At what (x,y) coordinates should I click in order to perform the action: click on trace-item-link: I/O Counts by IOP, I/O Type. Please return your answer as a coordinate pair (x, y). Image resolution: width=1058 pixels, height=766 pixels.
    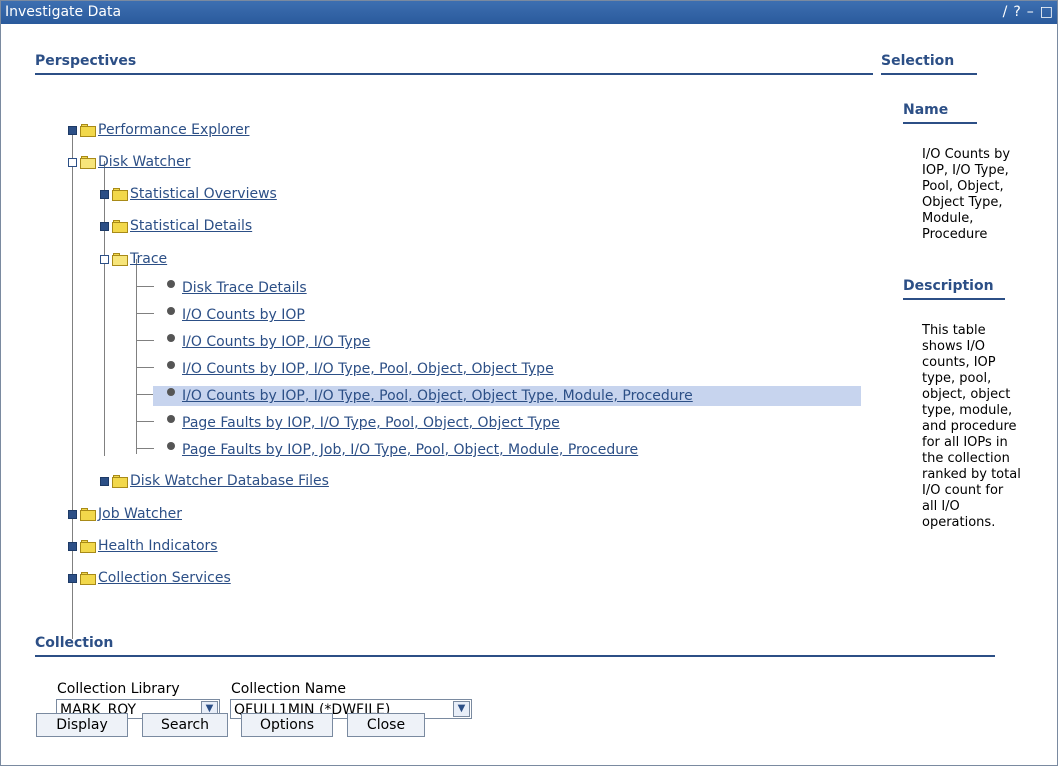
    Looking at the image, I should click on (276, 342).